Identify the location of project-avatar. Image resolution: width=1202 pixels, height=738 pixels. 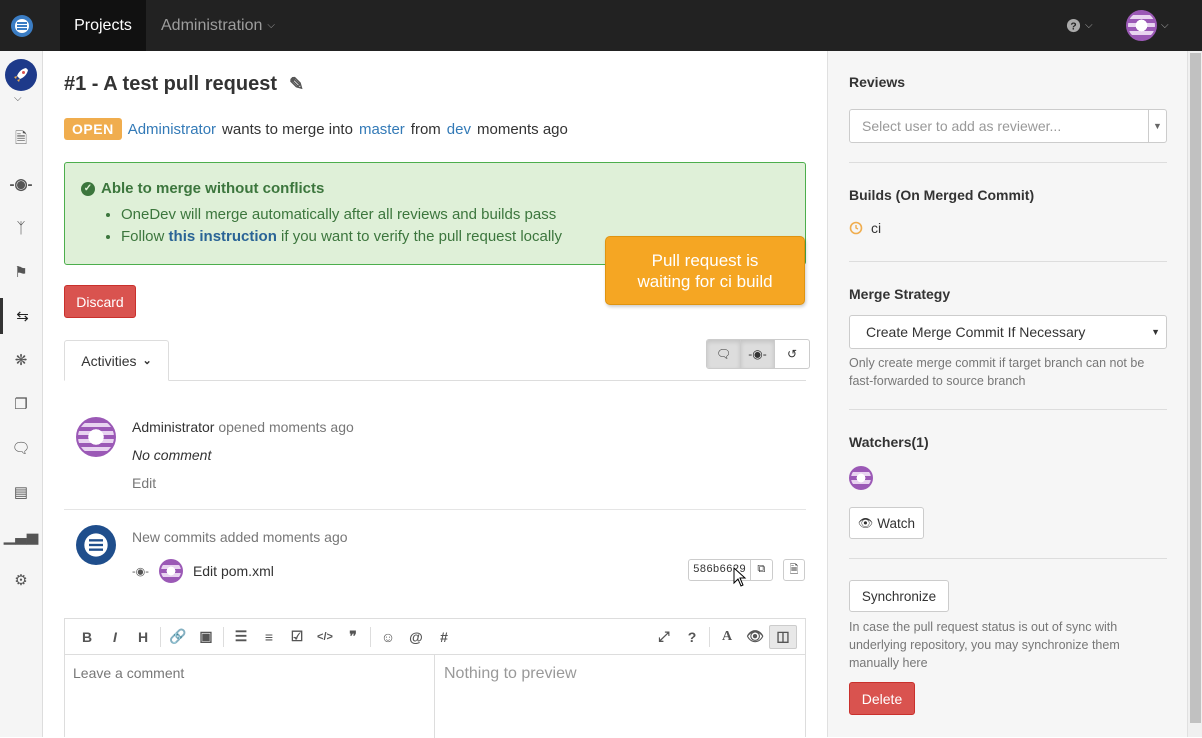
(21, 75).